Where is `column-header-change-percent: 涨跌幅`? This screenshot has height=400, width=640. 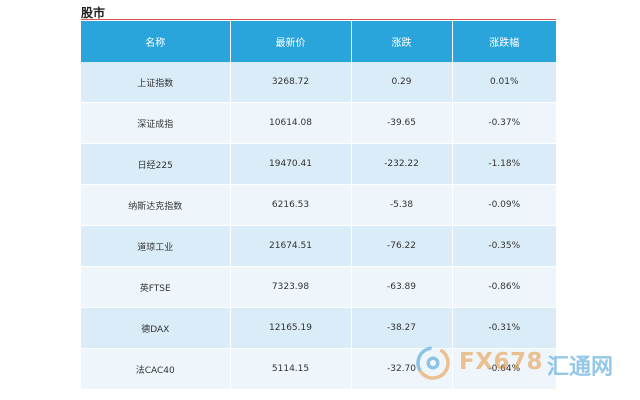 column-header-change-percent: 涨跌幅 is located at coordinates (504, 41).